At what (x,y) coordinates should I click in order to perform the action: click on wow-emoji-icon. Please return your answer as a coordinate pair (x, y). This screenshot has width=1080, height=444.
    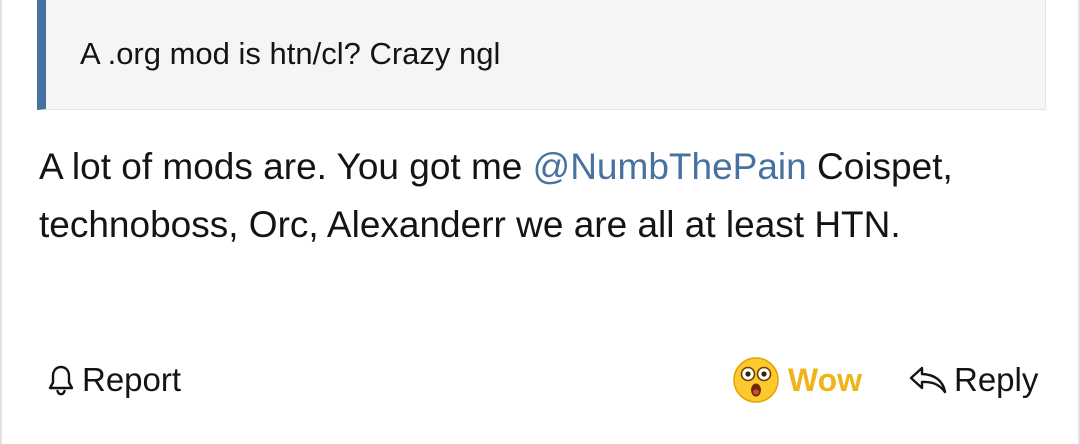
    Looking at the image, I should click on (756, 380).